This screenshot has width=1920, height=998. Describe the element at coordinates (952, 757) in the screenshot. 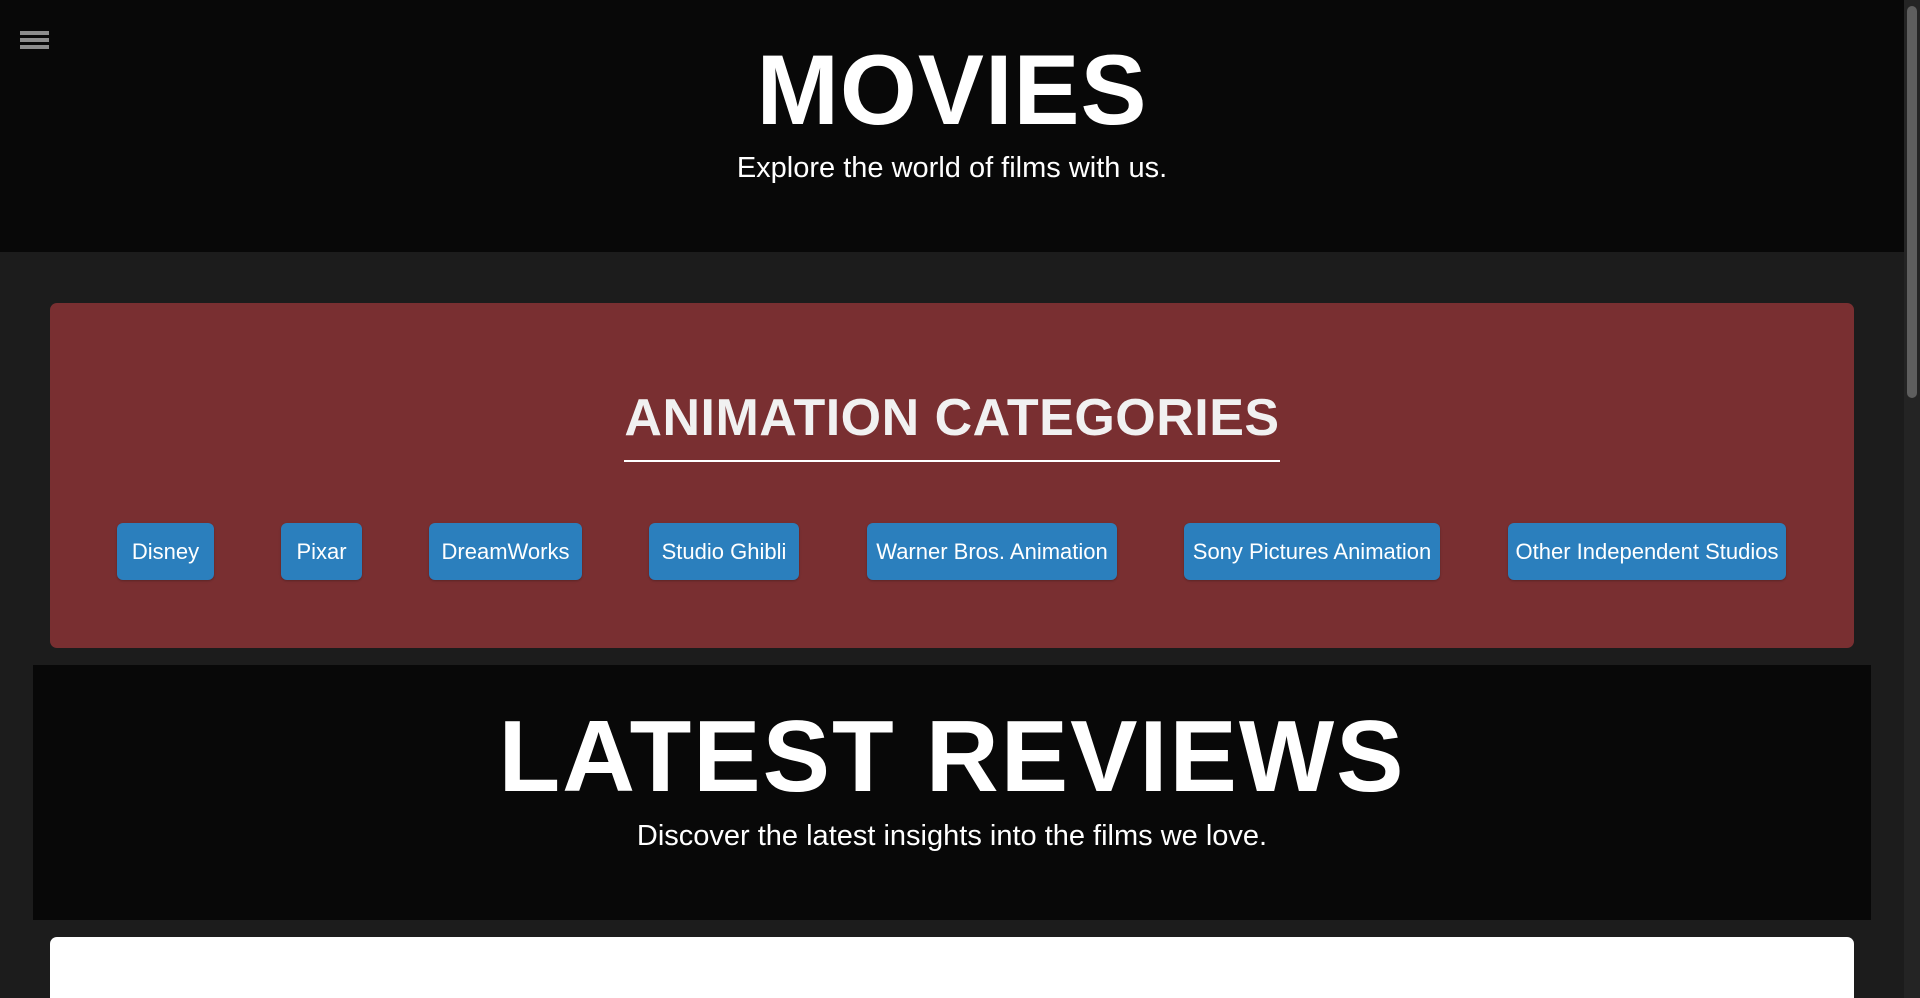

I see `reviews-title: LATEST REVIEWS` at that location.